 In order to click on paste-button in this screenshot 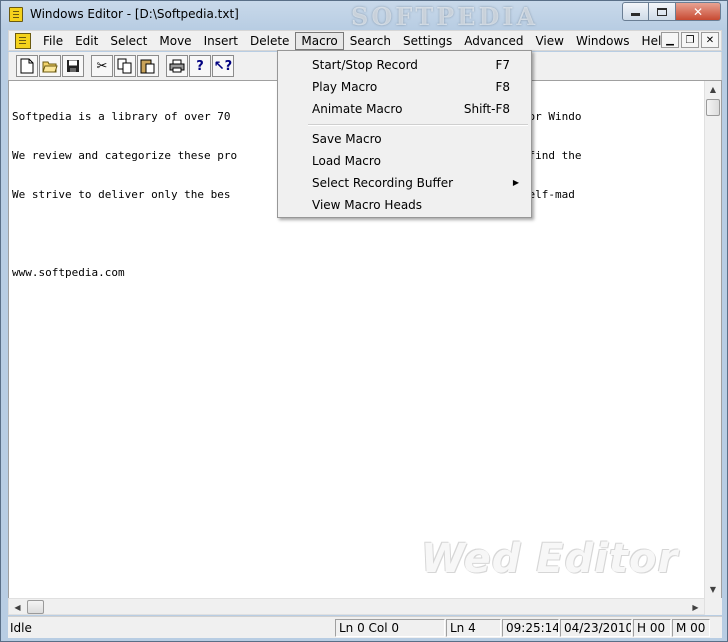, I will do `click(148, 66)`.